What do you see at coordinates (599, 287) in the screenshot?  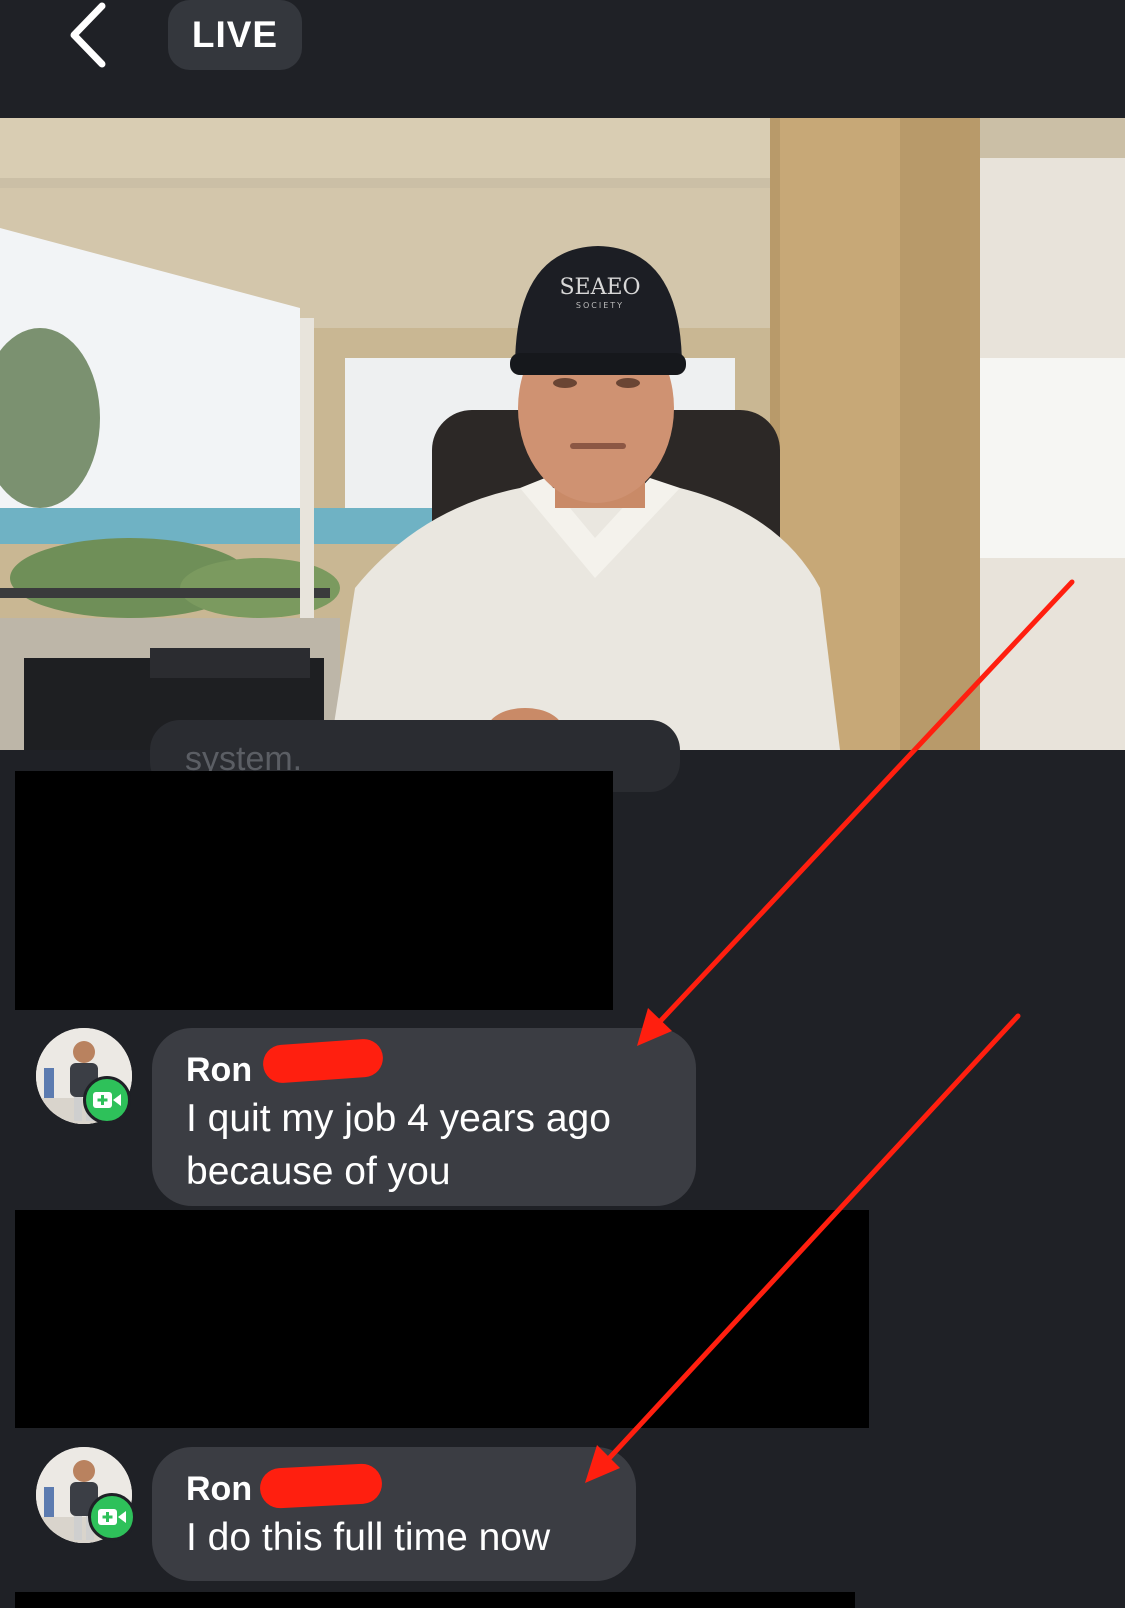 I see `cap-logo-text: SEAEO` at bounding box center [599, 287].